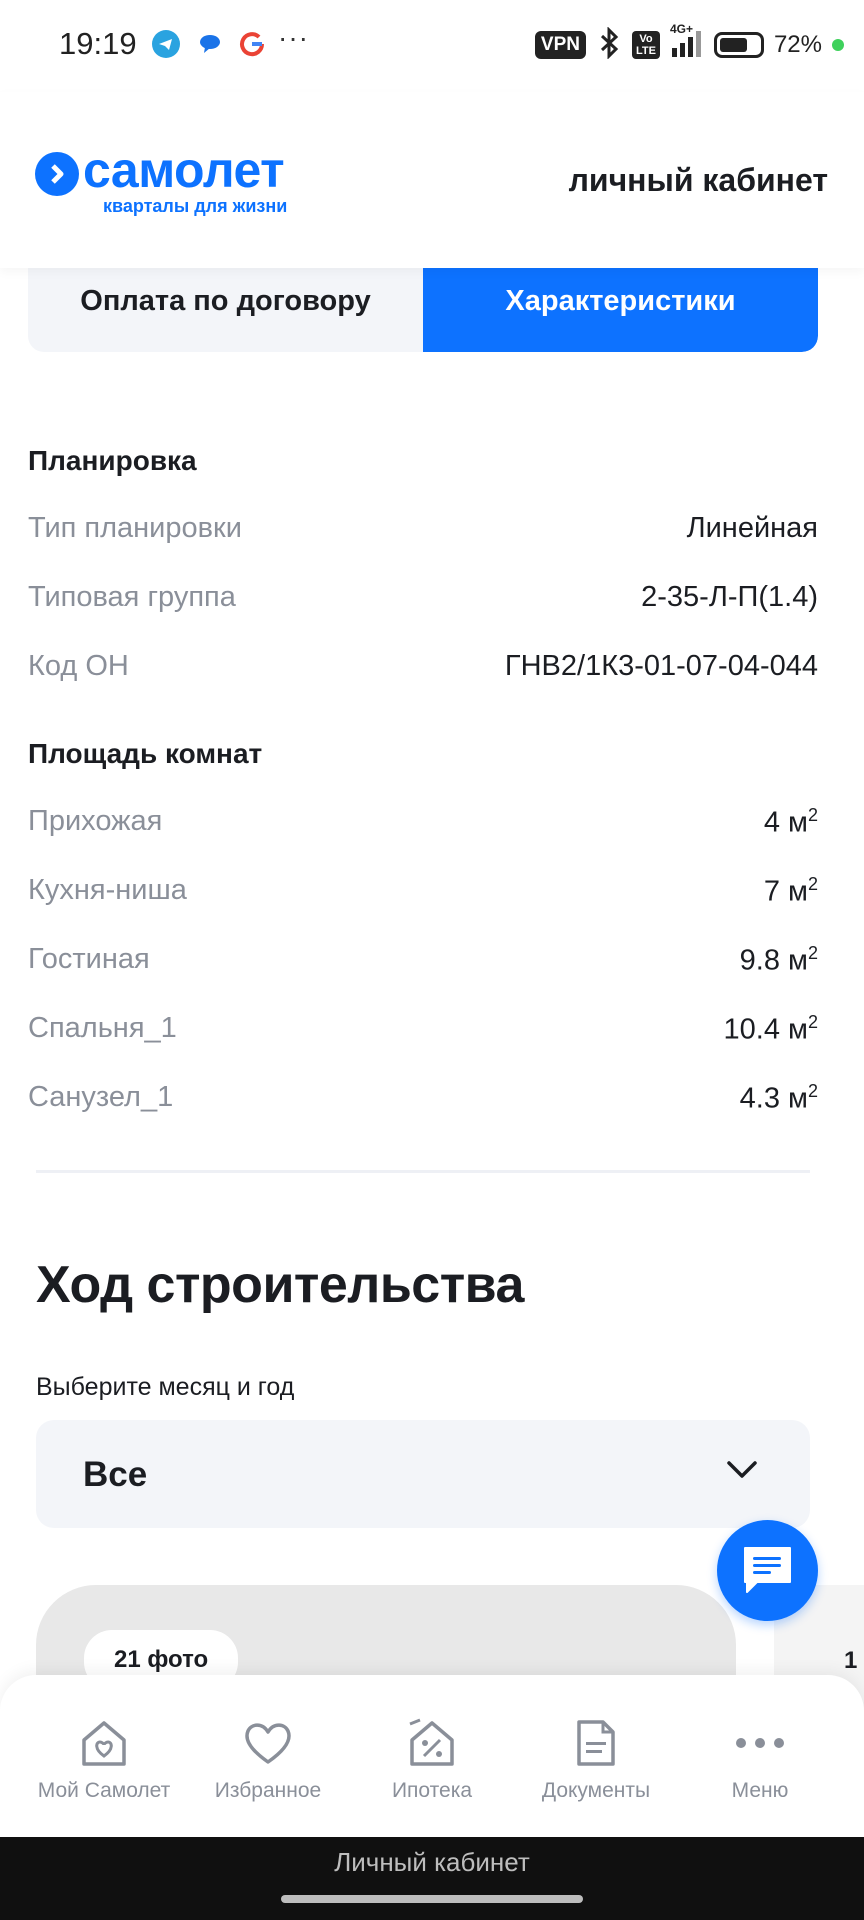  Describe the element at coordinates (423, 597) in the screenshot. I see `layout-row: Типовая группа 2-35-Л-П(1.4)` at that location.